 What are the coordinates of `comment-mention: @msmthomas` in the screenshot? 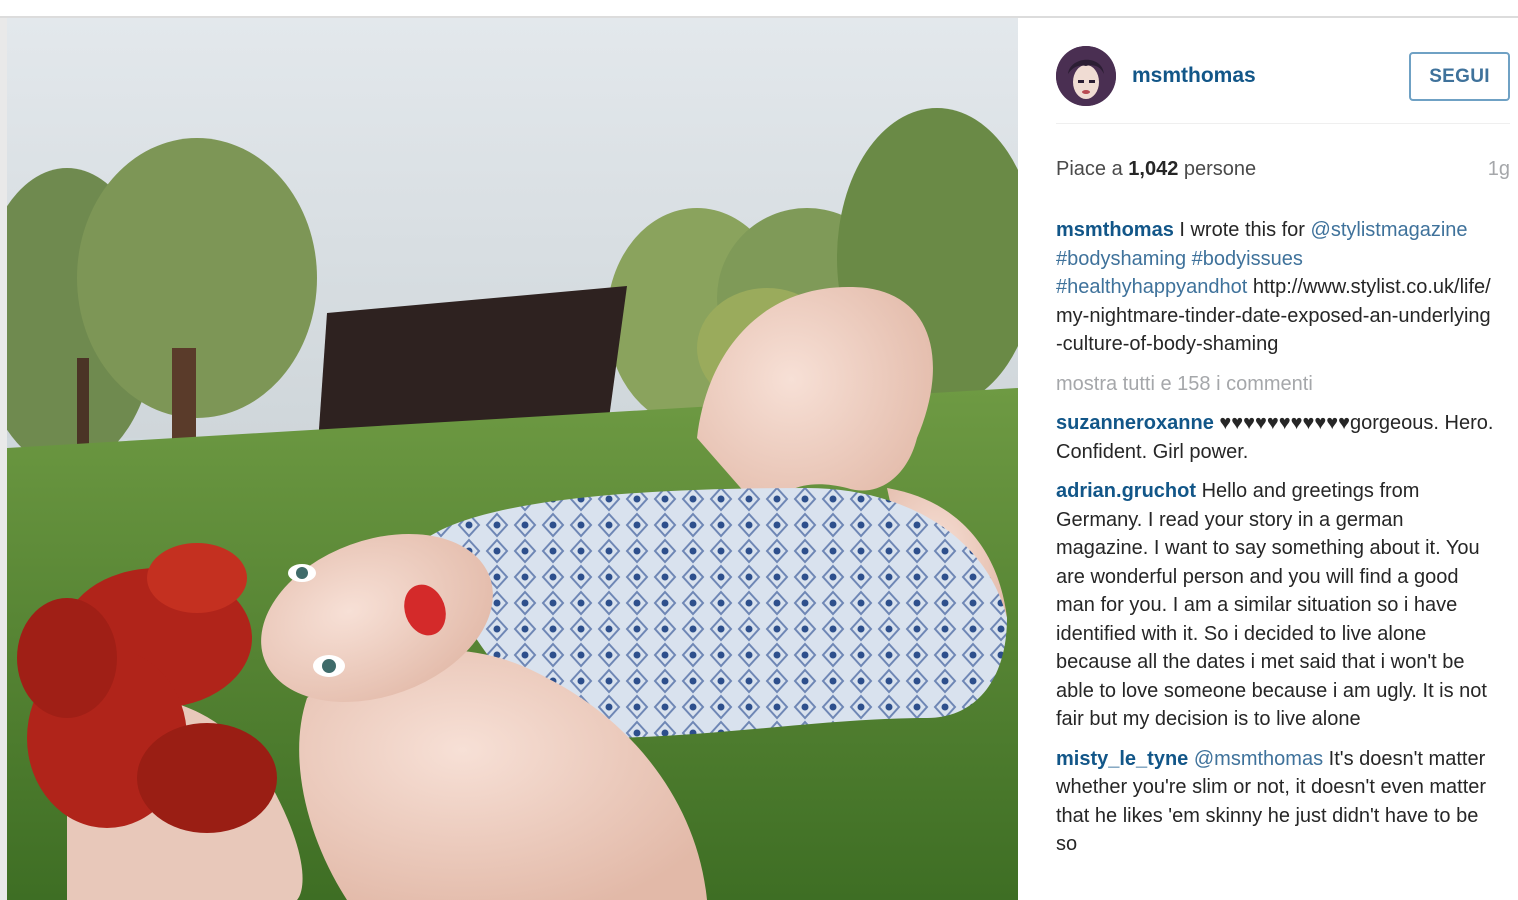 It's located at (1258, 759).